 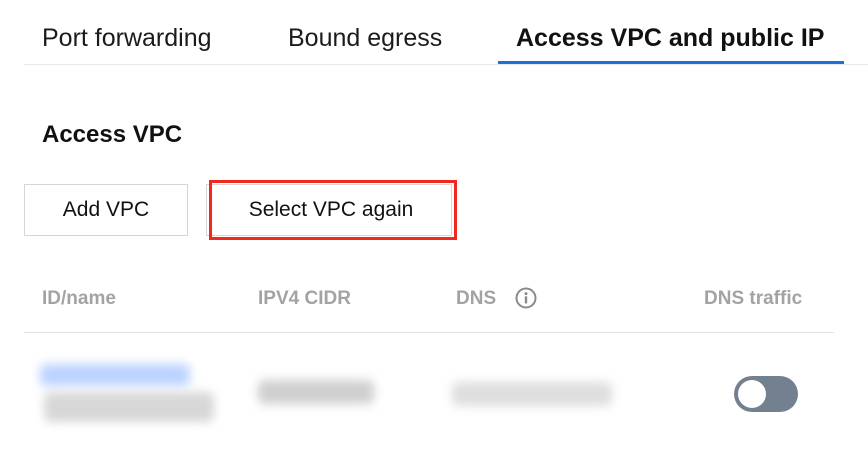 What do you see at coordinates (752, 394) in the screenshot?
I see `toggle-knob` at bounding box center [752, 394].